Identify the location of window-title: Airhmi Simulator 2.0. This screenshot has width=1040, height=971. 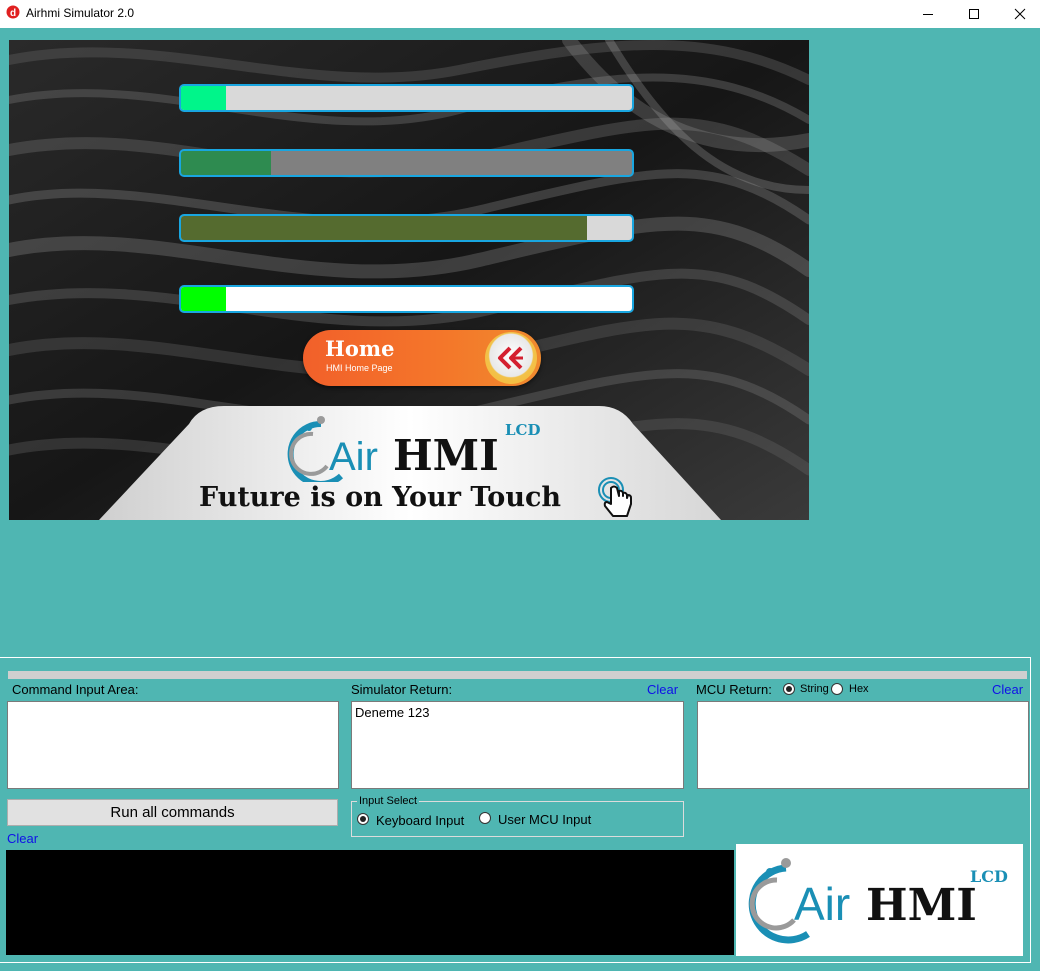
(80, 13).